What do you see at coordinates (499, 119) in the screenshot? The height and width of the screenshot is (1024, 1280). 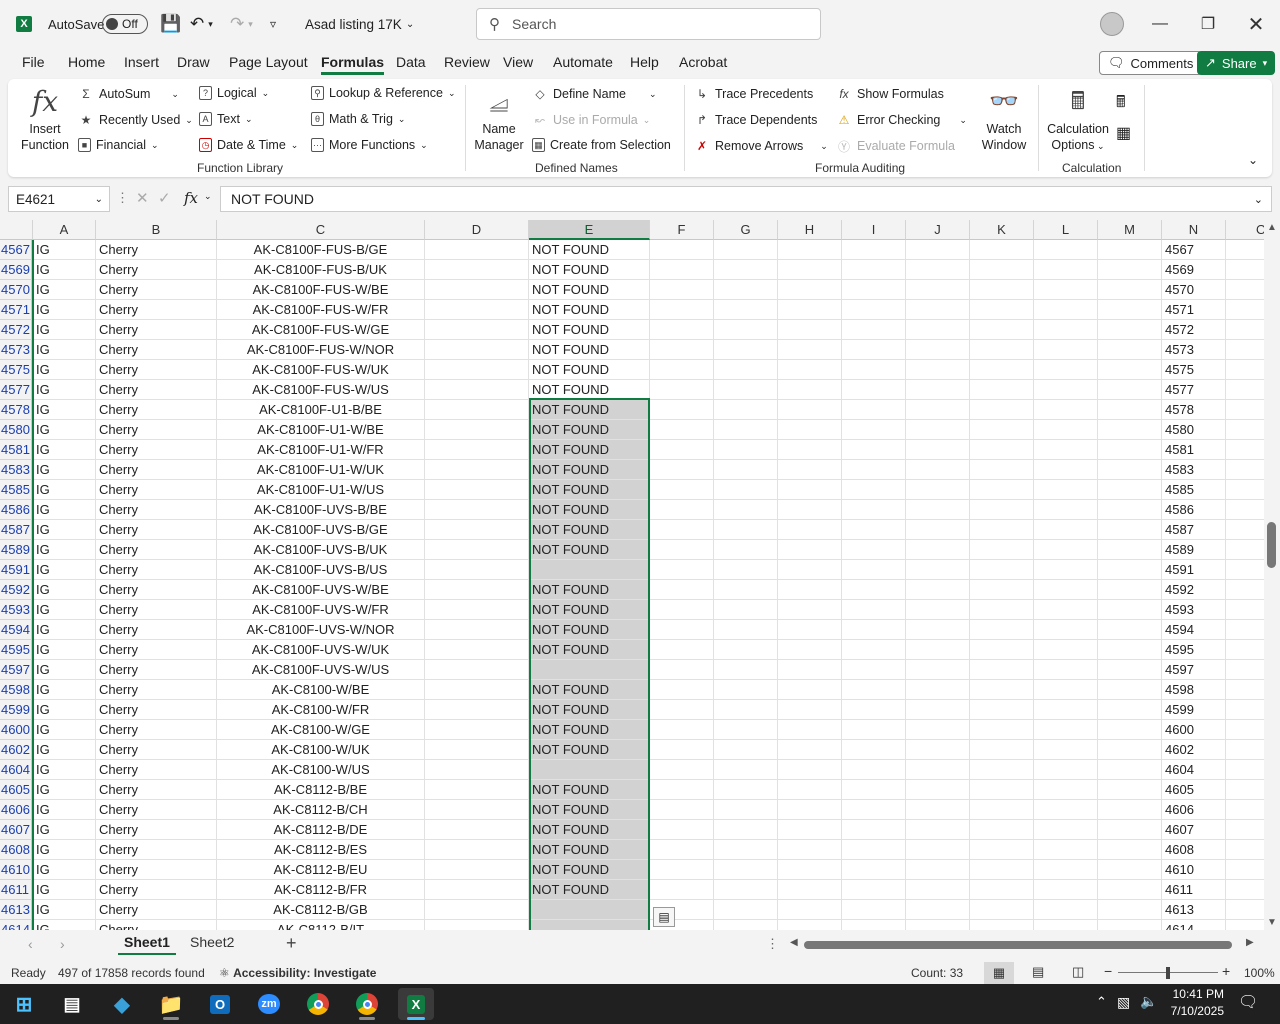 I see `name-manager-button: ⧡ Name Manager` at bounding box center [499, 119].